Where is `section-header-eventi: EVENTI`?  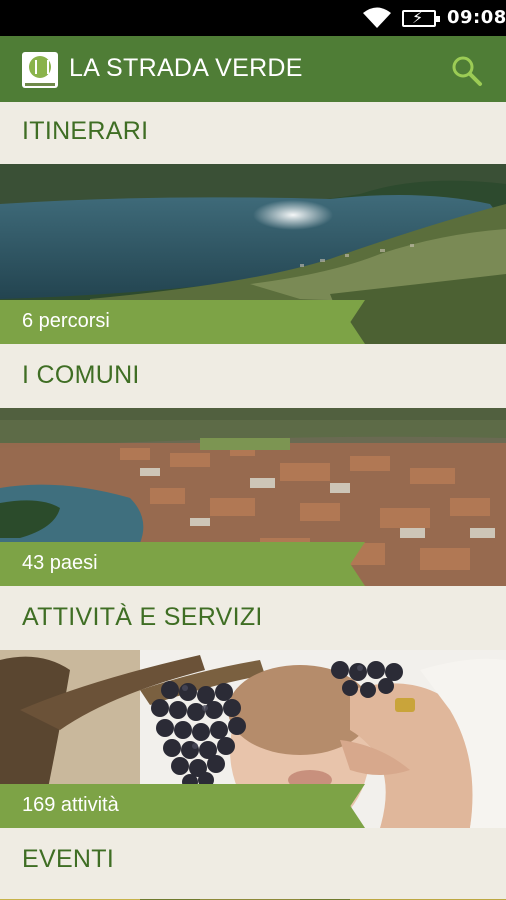
section-header-eventi: EVENTI is located at coordinates (253, 861).